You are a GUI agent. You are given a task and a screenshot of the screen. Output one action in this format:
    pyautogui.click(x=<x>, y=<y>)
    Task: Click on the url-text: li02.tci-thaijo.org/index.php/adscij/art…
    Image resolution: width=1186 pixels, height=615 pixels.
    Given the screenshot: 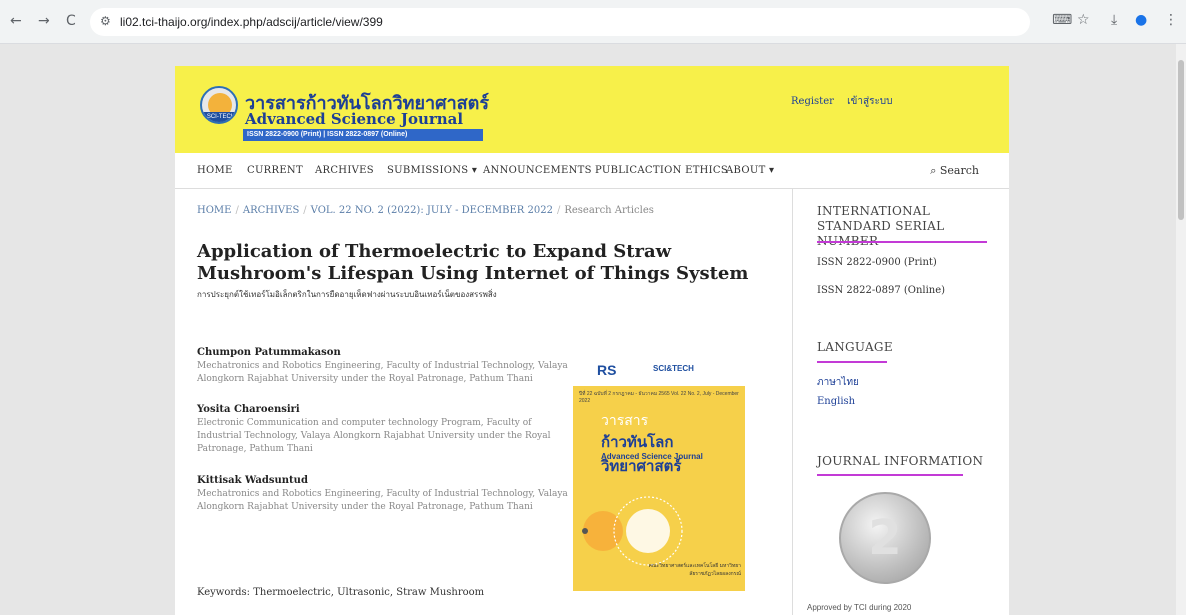 What is the action you would take?
    pyautogui.click(x=251, y=22)
    